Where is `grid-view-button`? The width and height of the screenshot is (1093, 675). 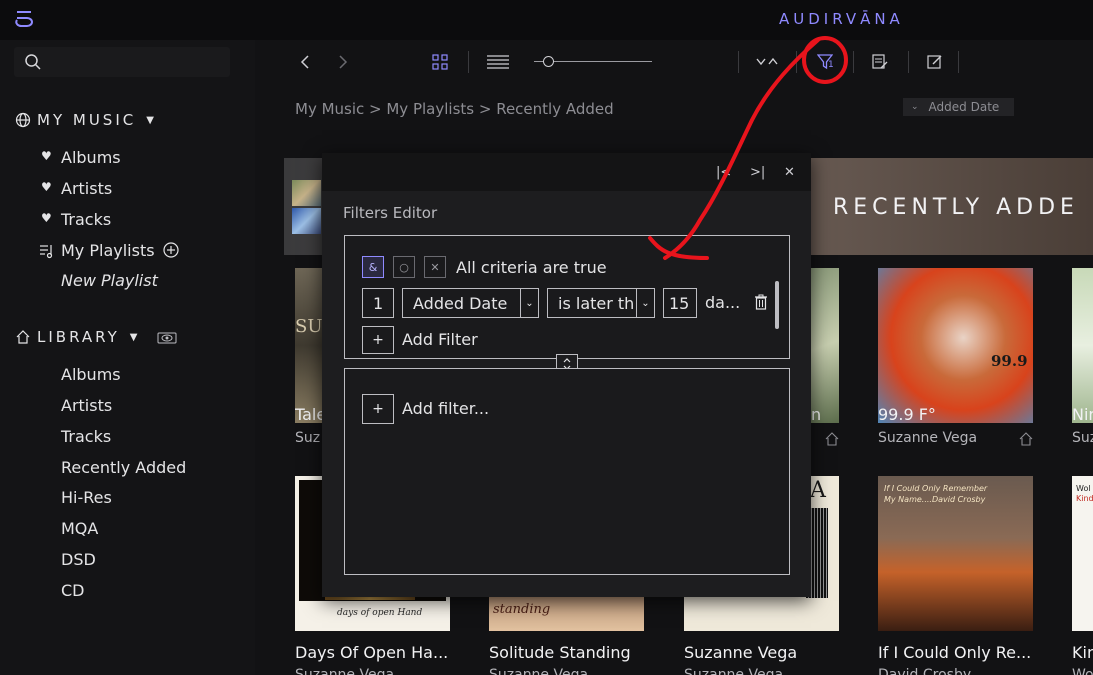 grid-view-button is located at coordinates (440, 62).